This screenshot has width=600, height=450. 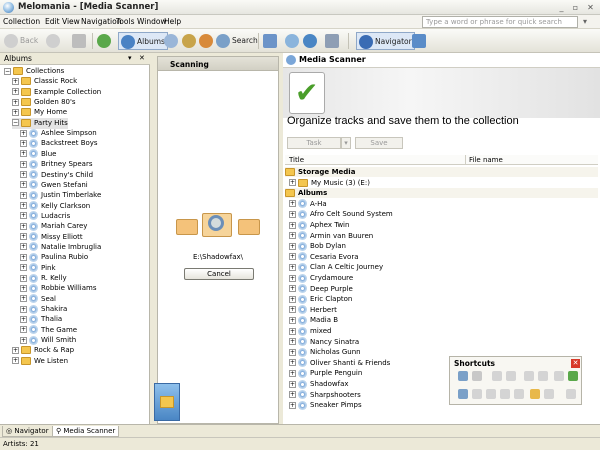 What do you see at coordinates (325, 373) in the screenshot?
I see `album-item: + Purple Penguin` at bounding box center [325, 373].